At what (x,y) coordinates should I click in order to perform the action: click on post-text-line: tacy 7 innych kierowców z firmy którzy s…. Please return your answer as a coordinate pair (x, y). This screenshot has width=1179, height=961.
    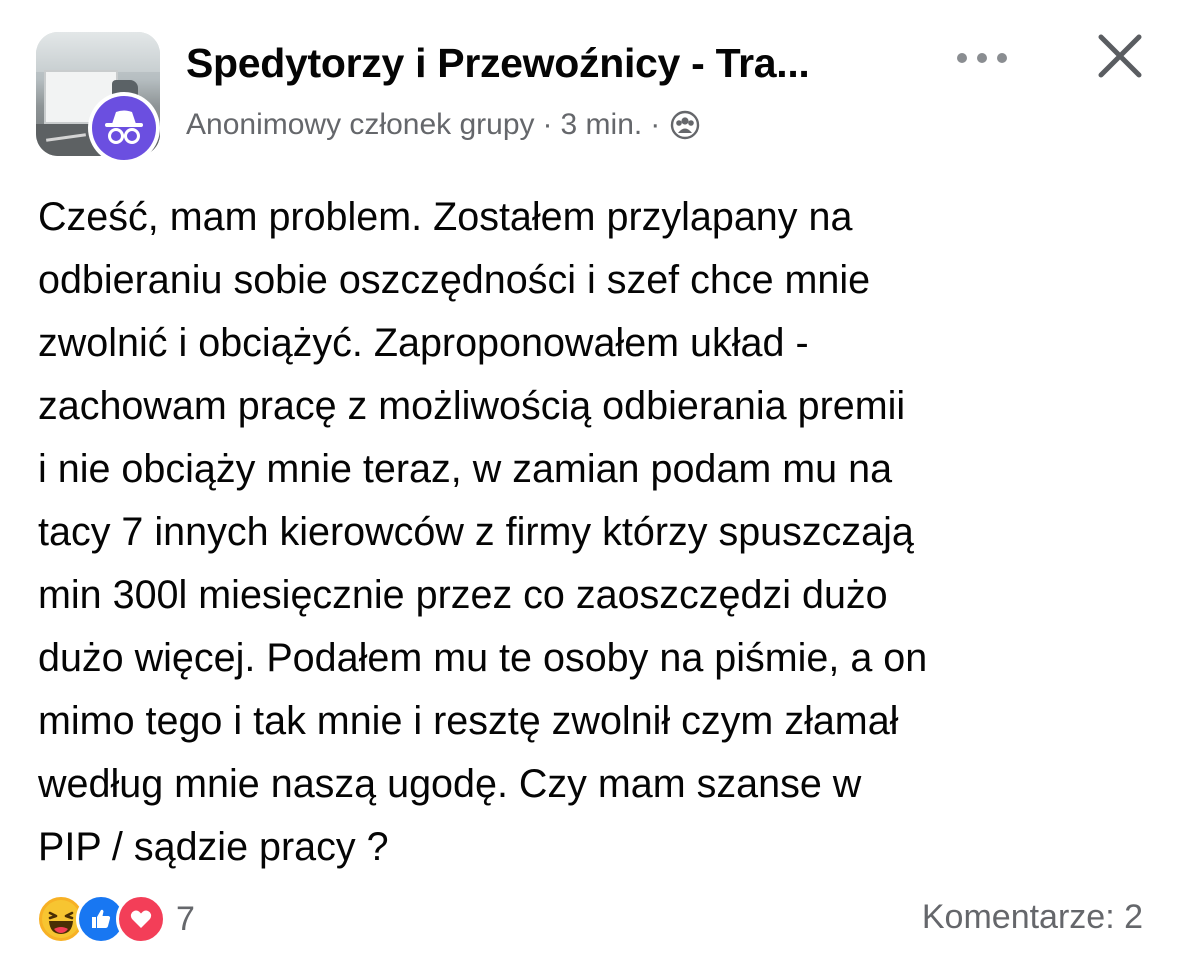
    Looking at the image, I should click on (476, 532).